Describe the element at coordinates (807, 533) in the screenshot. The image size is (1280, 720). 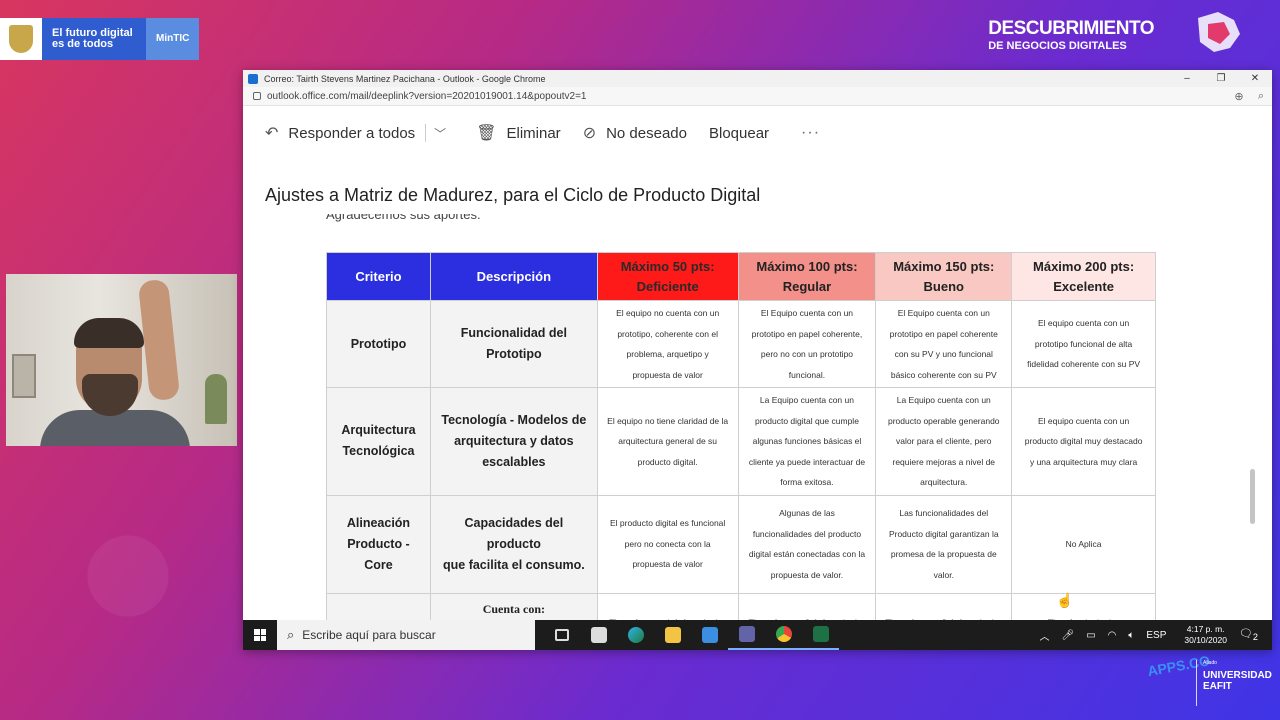
I see `regular-cell-line: funcionalidades del producto` at that location.